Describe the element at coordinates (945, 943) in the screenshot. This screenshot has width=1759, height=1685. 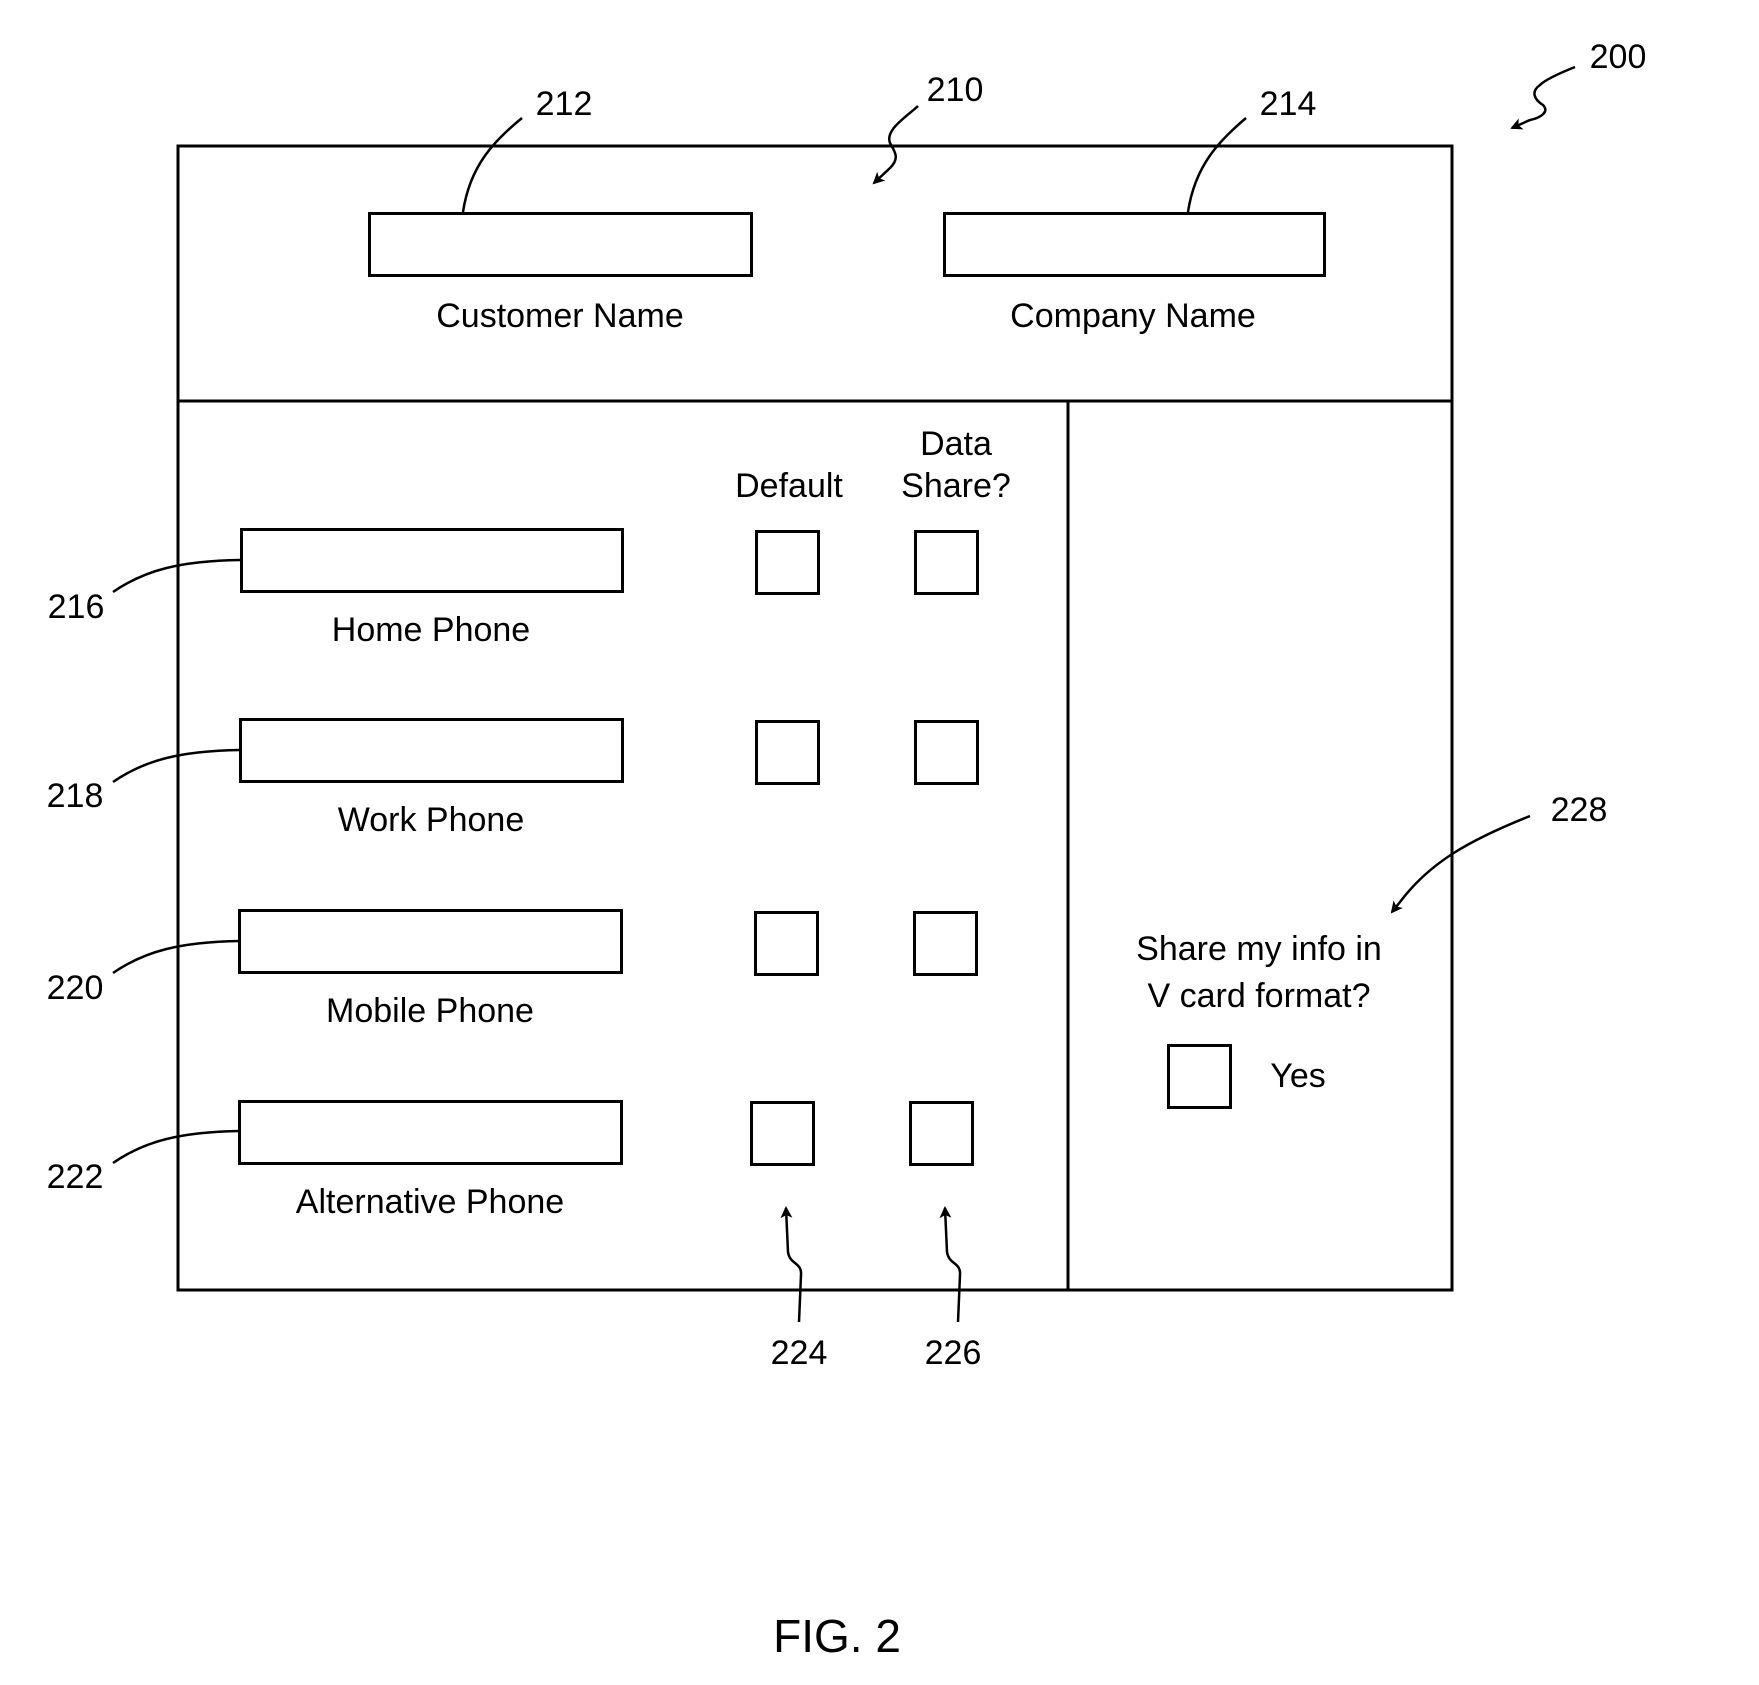
I see `mobile-phone-data-share-checkbox` at that location.